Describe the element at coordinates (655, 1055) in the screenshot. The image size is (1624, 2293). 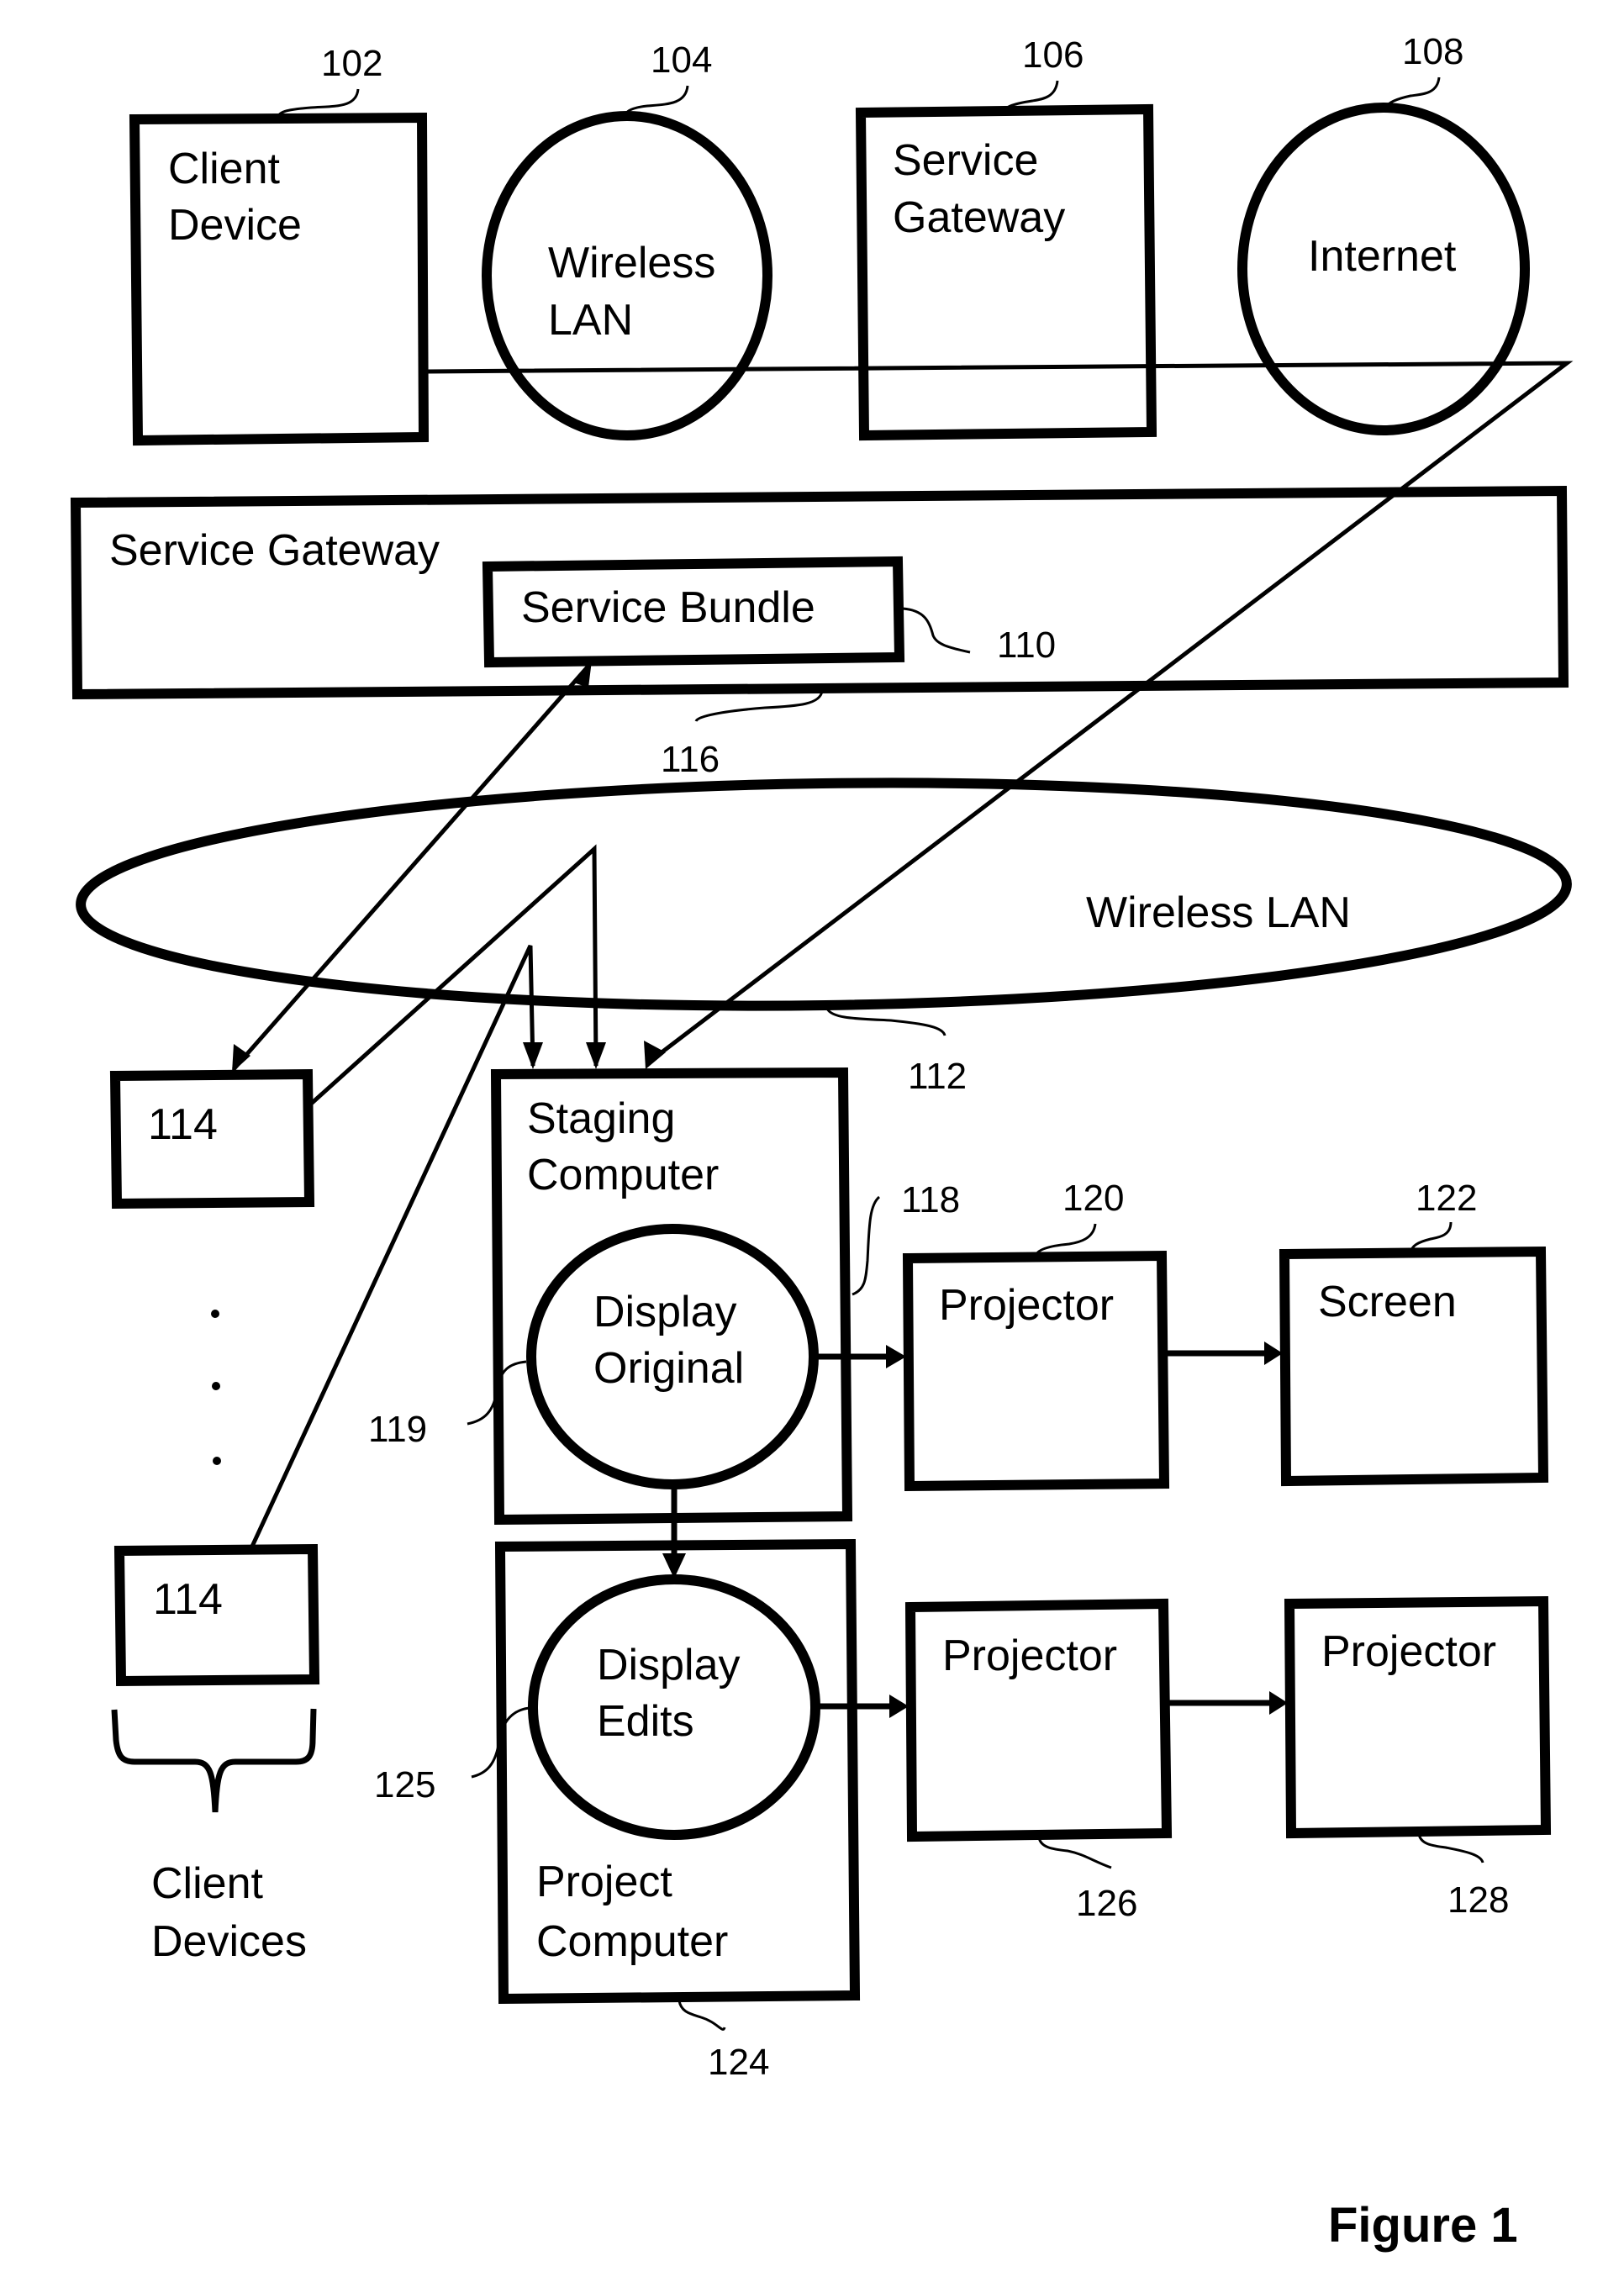
I see `arrowhead-internet-to-staging` at that location.